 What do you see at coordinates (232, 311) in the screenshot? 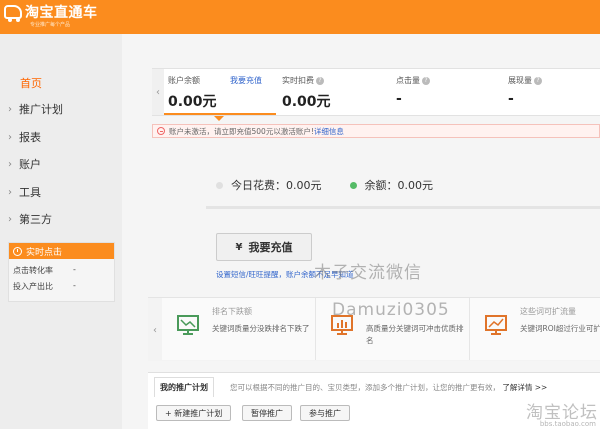
I see `card-title: 排名下跌额` at bounding box center [232, 311].